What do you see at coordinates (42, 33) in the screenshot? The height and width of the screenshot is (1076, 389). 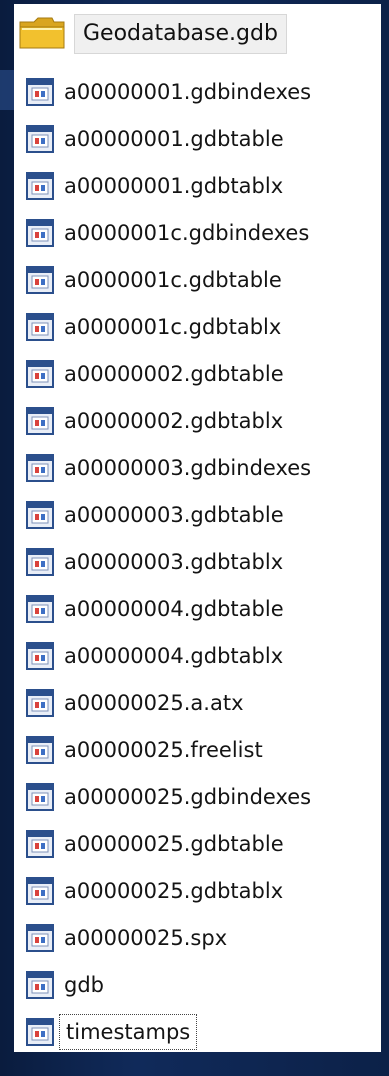 I see `folder-icon` at bounding box center [42, 33].